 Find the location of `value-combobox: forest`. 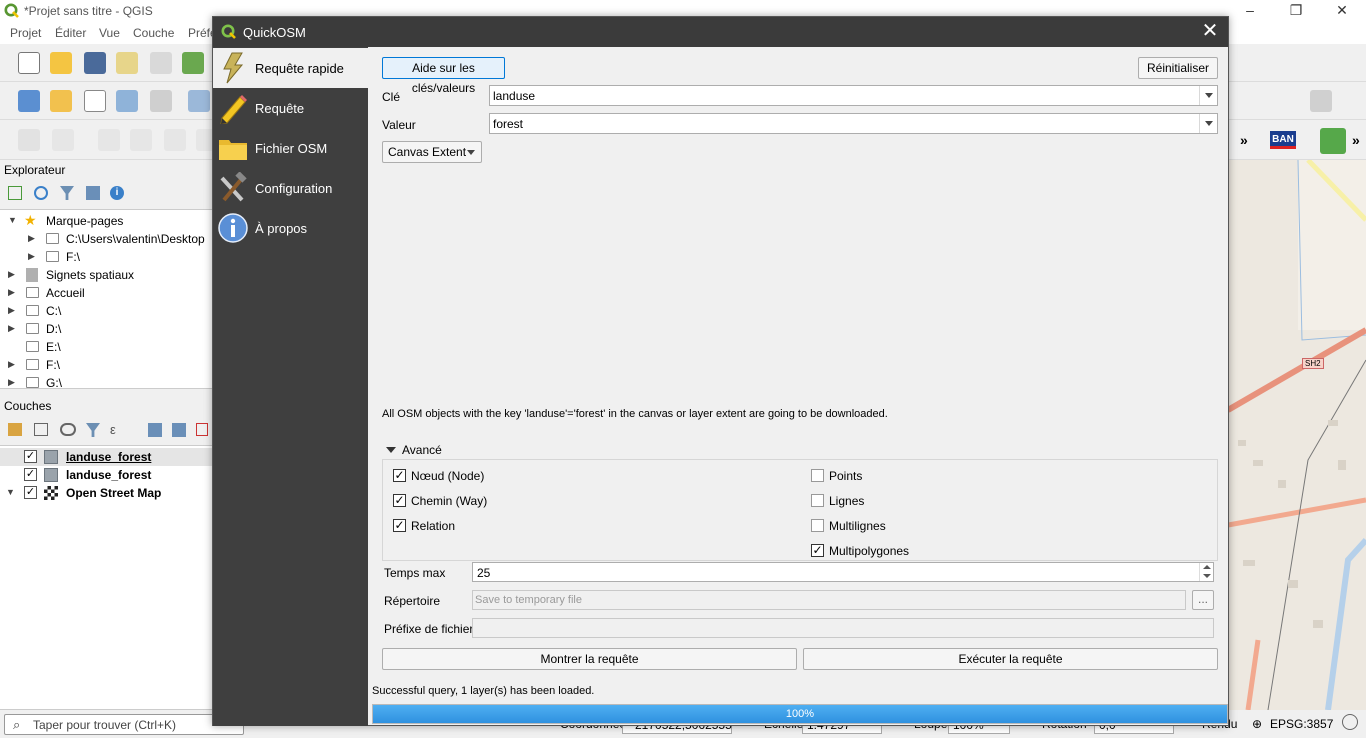

value-combobox: forest is located at coordinates (853, 123).